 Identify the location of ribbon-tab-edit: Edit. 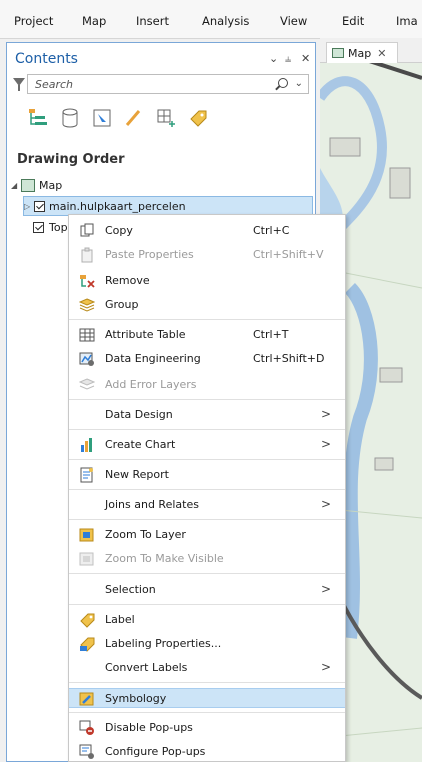
(353, 21).